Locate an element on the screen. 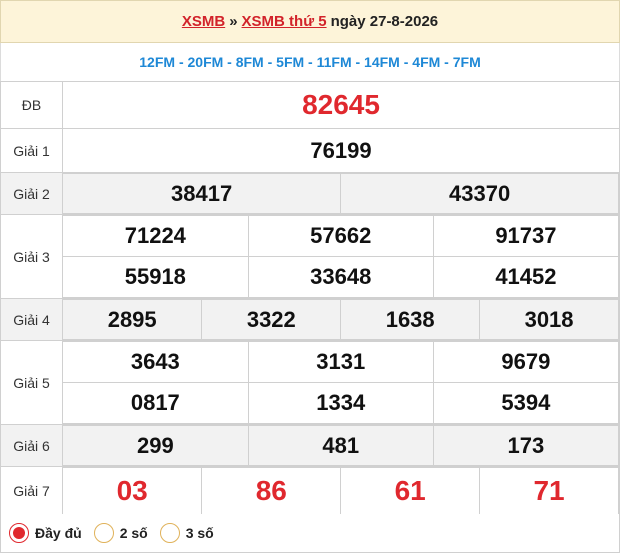  prize-g5-grid: 3643 3131 9679 0817 1334 5394 is located at coordinates (341, 382).